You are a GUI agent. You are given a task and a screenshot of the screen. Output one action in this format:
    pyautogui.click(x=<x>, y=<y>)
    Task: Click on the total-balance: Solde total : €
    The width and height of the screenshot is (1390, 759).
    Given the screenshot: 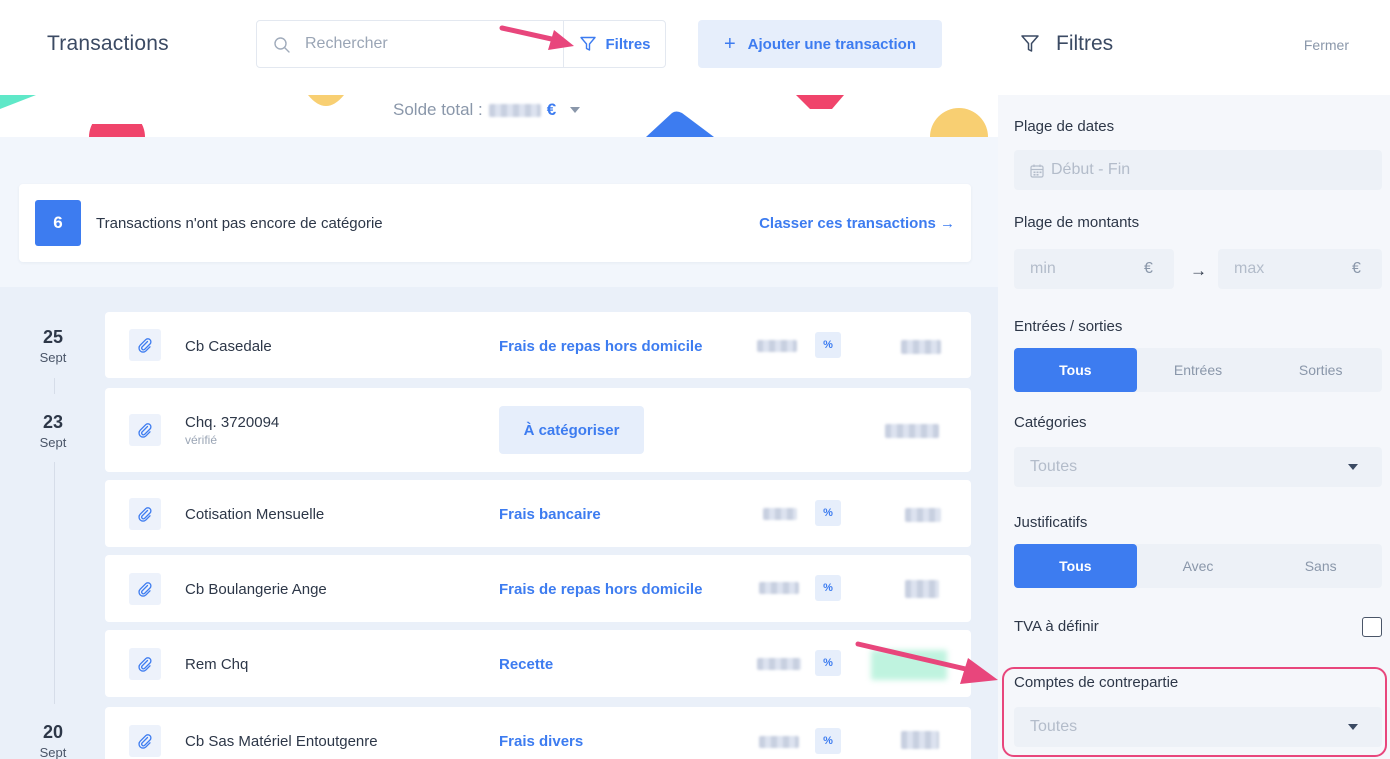 What is the action you would take?
    pyautogui.click(x=487, y=110)
    